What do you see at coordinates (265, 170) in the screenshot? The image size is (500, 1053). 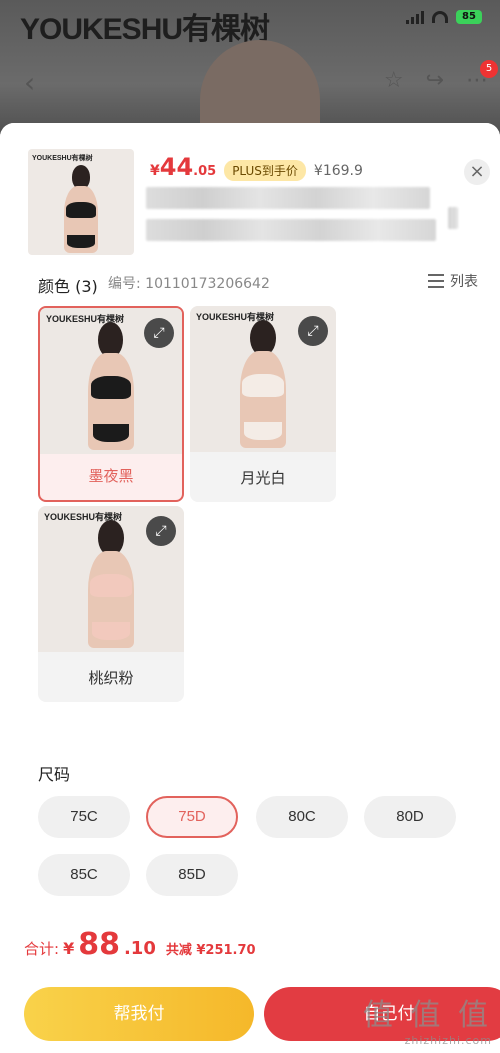 I see `plus-price-tag: PLUS到手价` at bounding box center [265, 170].